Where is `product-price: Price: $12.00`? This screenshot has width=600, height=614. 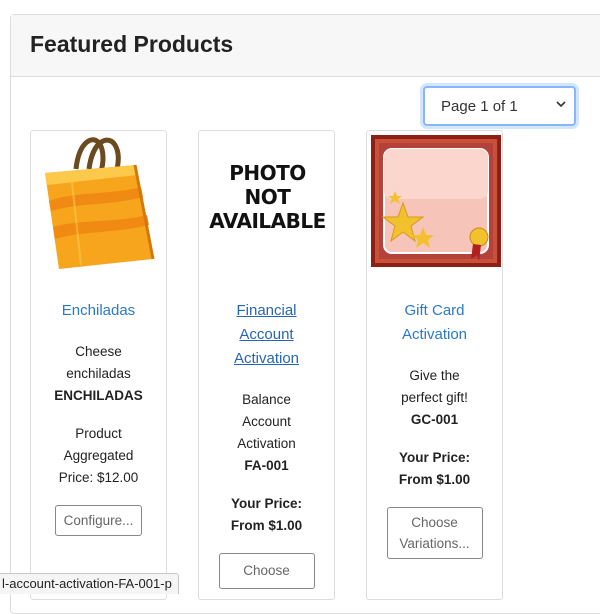
product-price: Price: $12.00 is located at coordinates (98, 477).